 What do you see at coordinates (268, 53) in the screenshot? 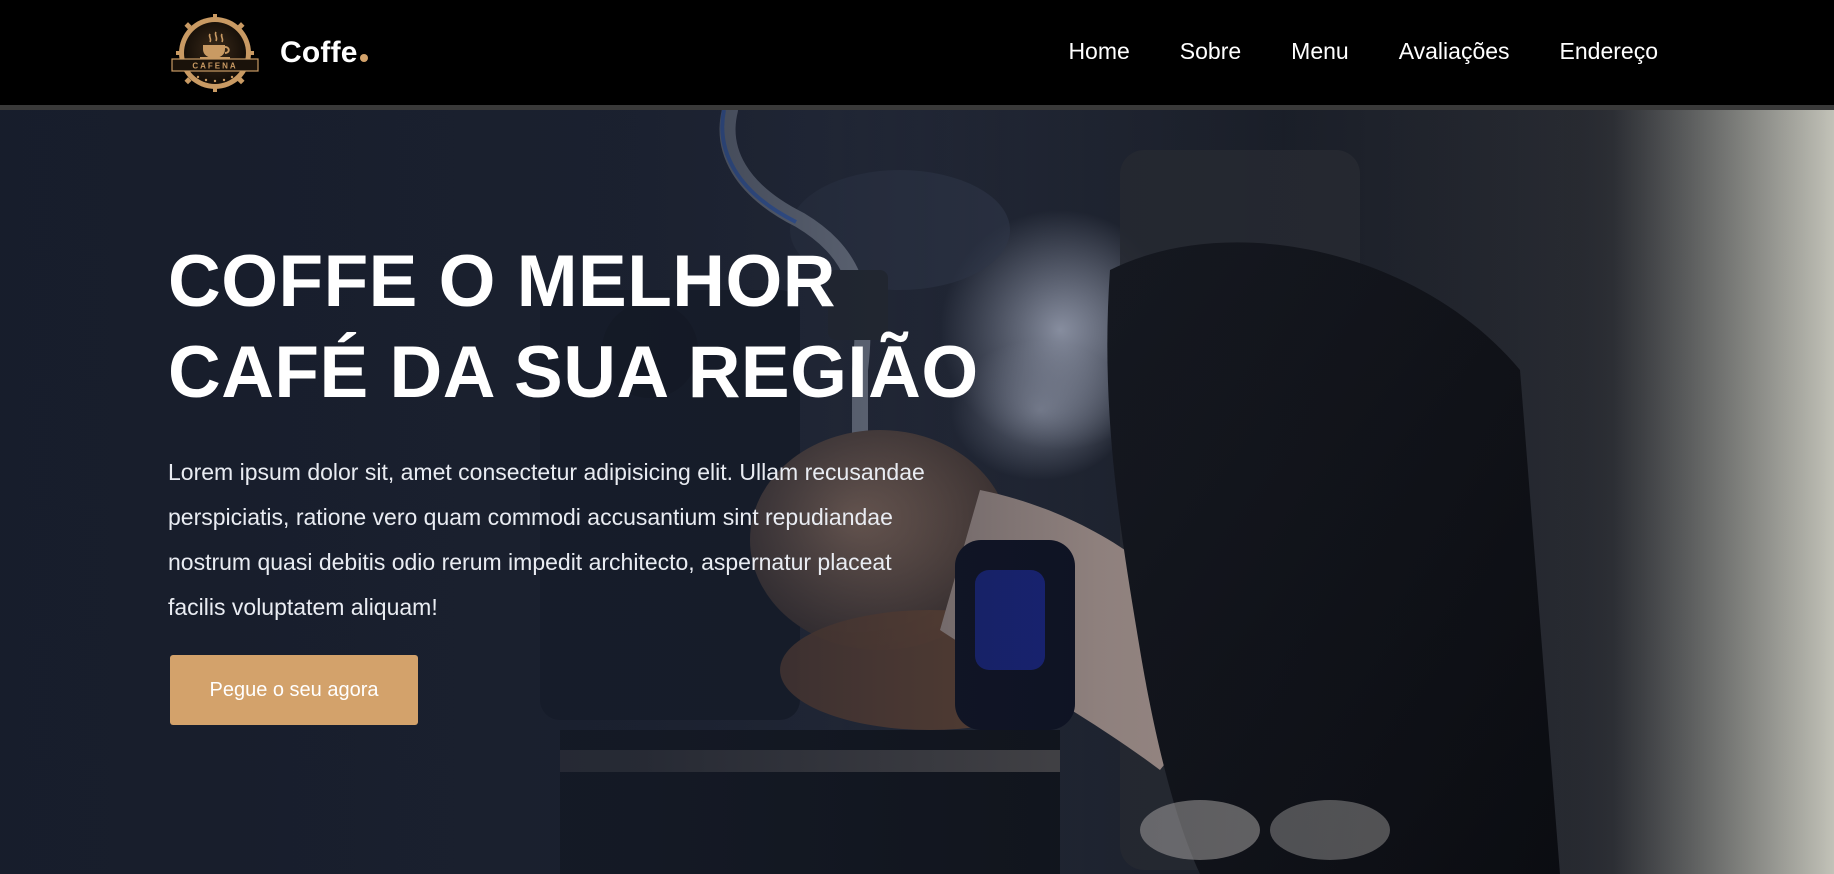
I see `logo: CAFENA Coffe` at bounding box center [268, 53].